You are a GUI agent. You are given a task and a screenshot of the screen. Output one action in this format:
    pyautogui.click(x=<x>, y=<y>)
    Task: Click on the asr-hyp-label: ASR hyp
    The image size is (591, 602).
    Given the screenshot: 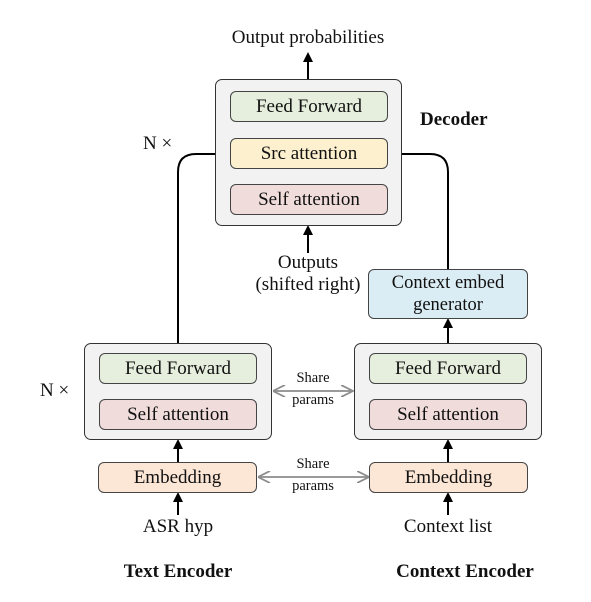 What is the action you would take?
    pyautogui.click(x=178, y=526)
    